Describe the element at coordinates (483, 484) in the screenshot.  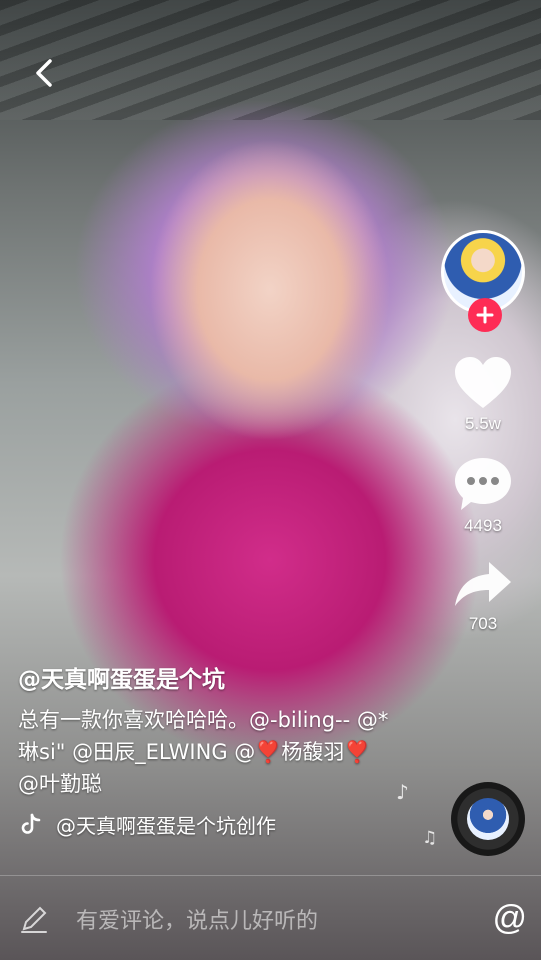
I see `comment-bubble-icon` at that location.